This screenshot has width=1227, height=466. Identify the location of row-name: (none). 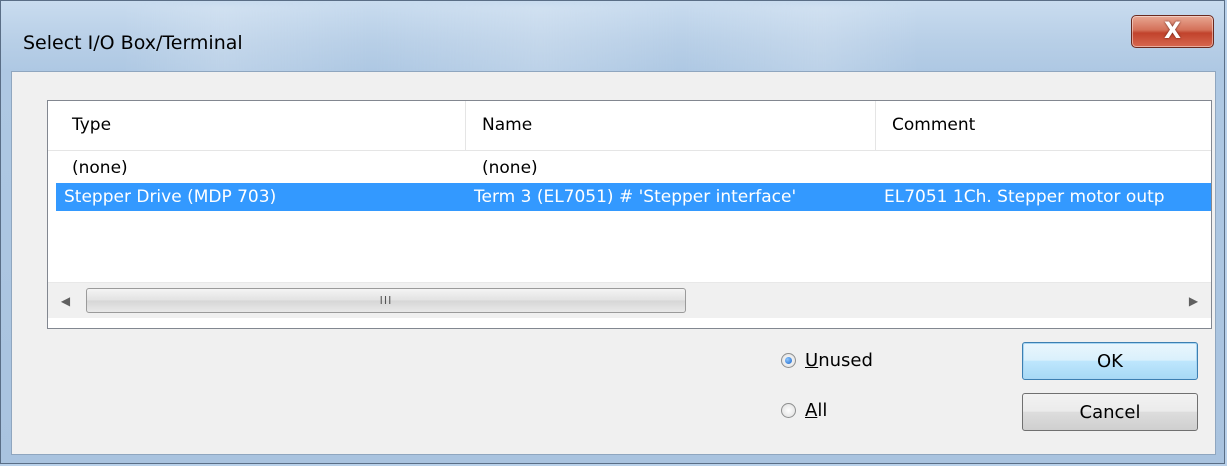
(510, 168).